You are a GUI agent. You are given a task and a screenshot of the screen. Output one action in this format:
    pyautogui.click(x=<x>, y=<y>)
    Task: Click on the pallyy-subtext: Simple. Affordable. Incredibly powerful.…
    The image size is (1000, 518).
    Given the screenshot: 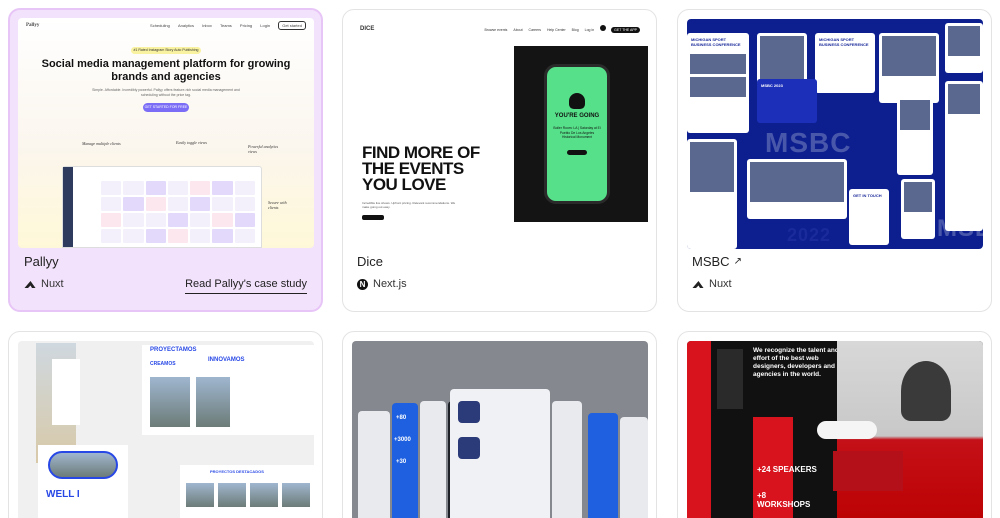 What is the action you would take?
    pyautogui.click(x=166, y=92)
    